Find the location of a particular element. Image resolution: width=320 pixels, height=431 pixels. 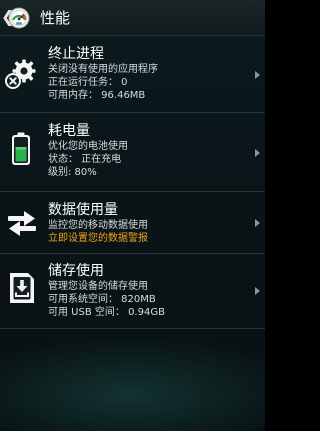

gear-close-icon is located at coordinates (20, 74).